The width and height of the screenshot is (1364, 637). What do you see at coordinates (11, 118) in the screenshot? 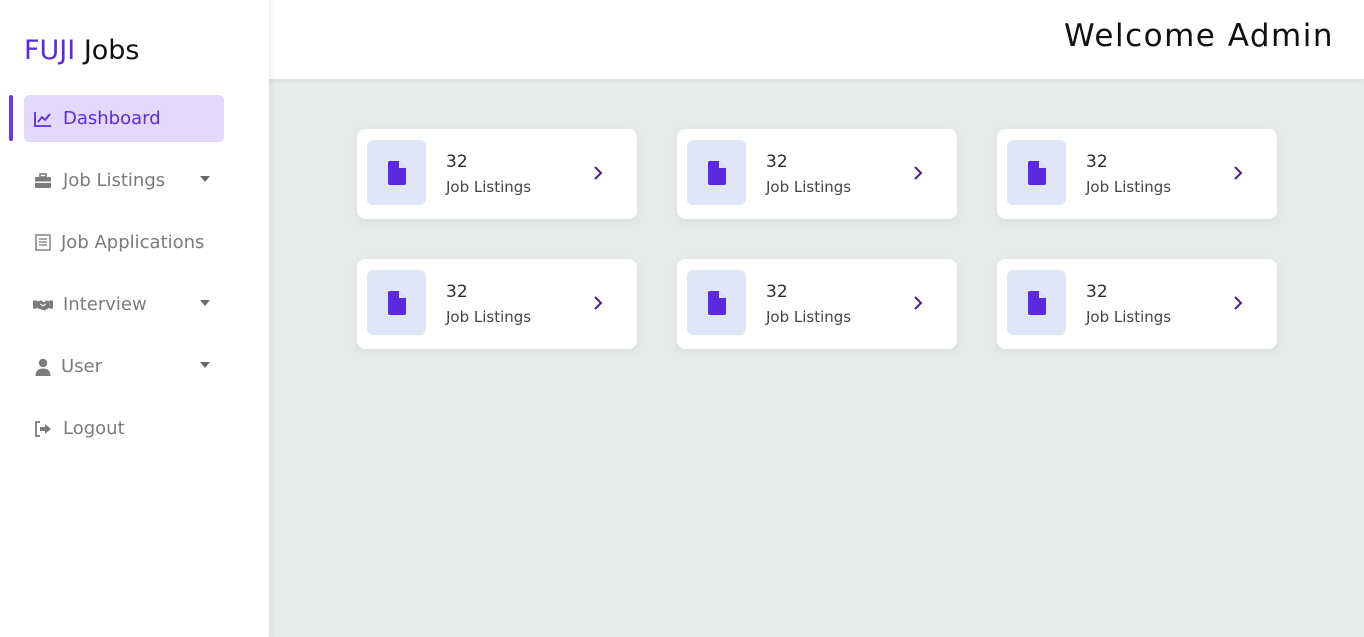
I see `active-indicator` at bounding box center [11, 118].